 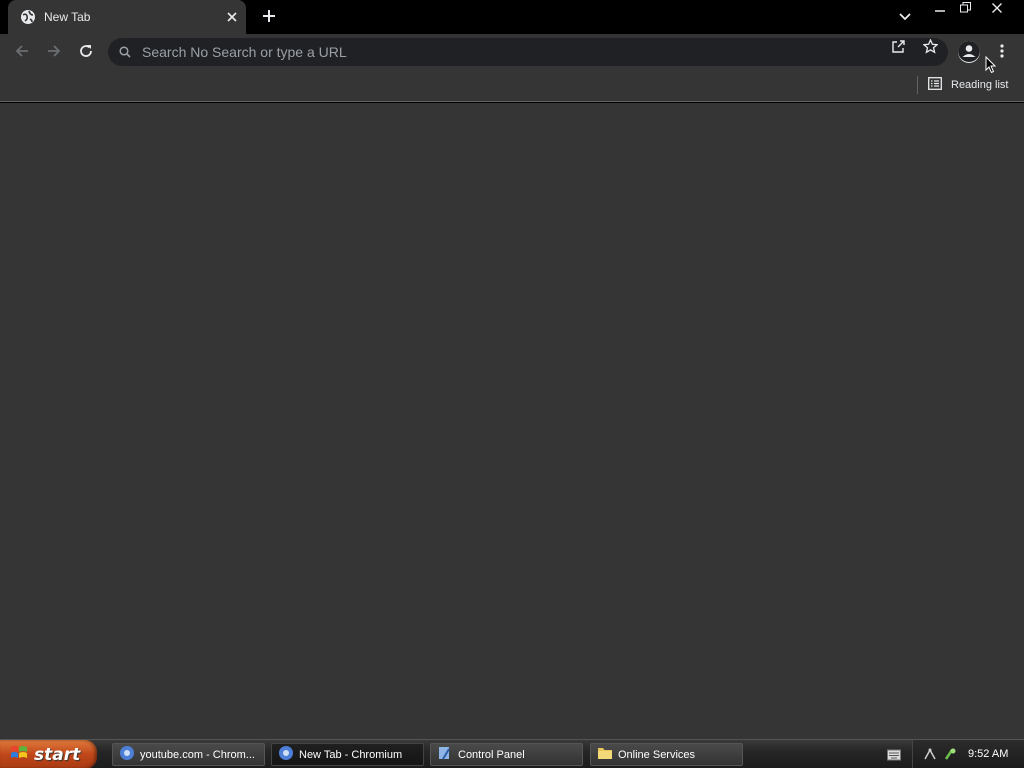 I want to click on window-close-button, so click(x=997, y=9).